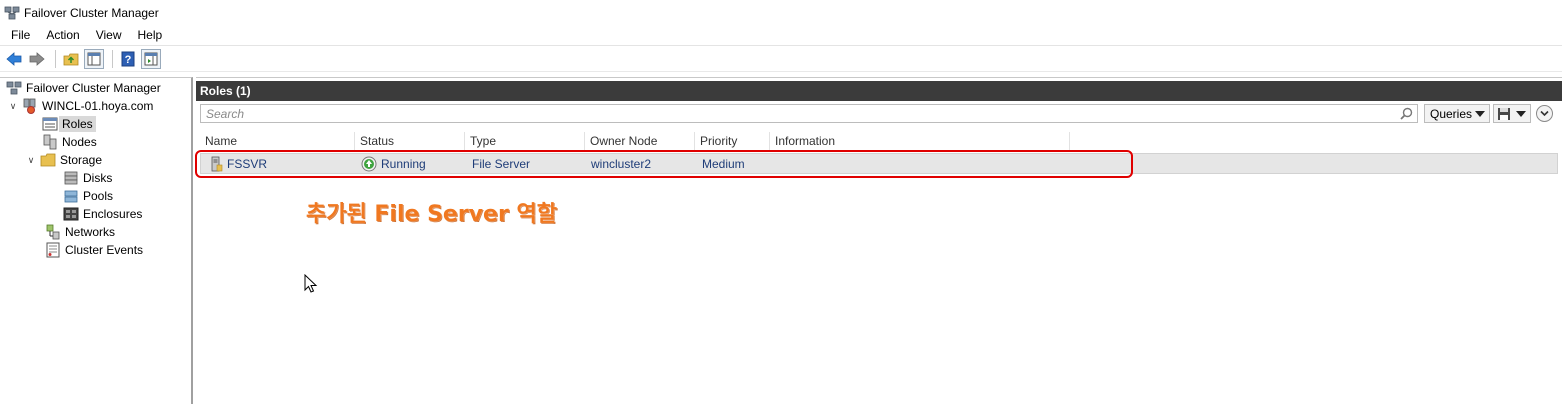  I want to click on tree-item-pools-label: Pools, so click(98, 196).